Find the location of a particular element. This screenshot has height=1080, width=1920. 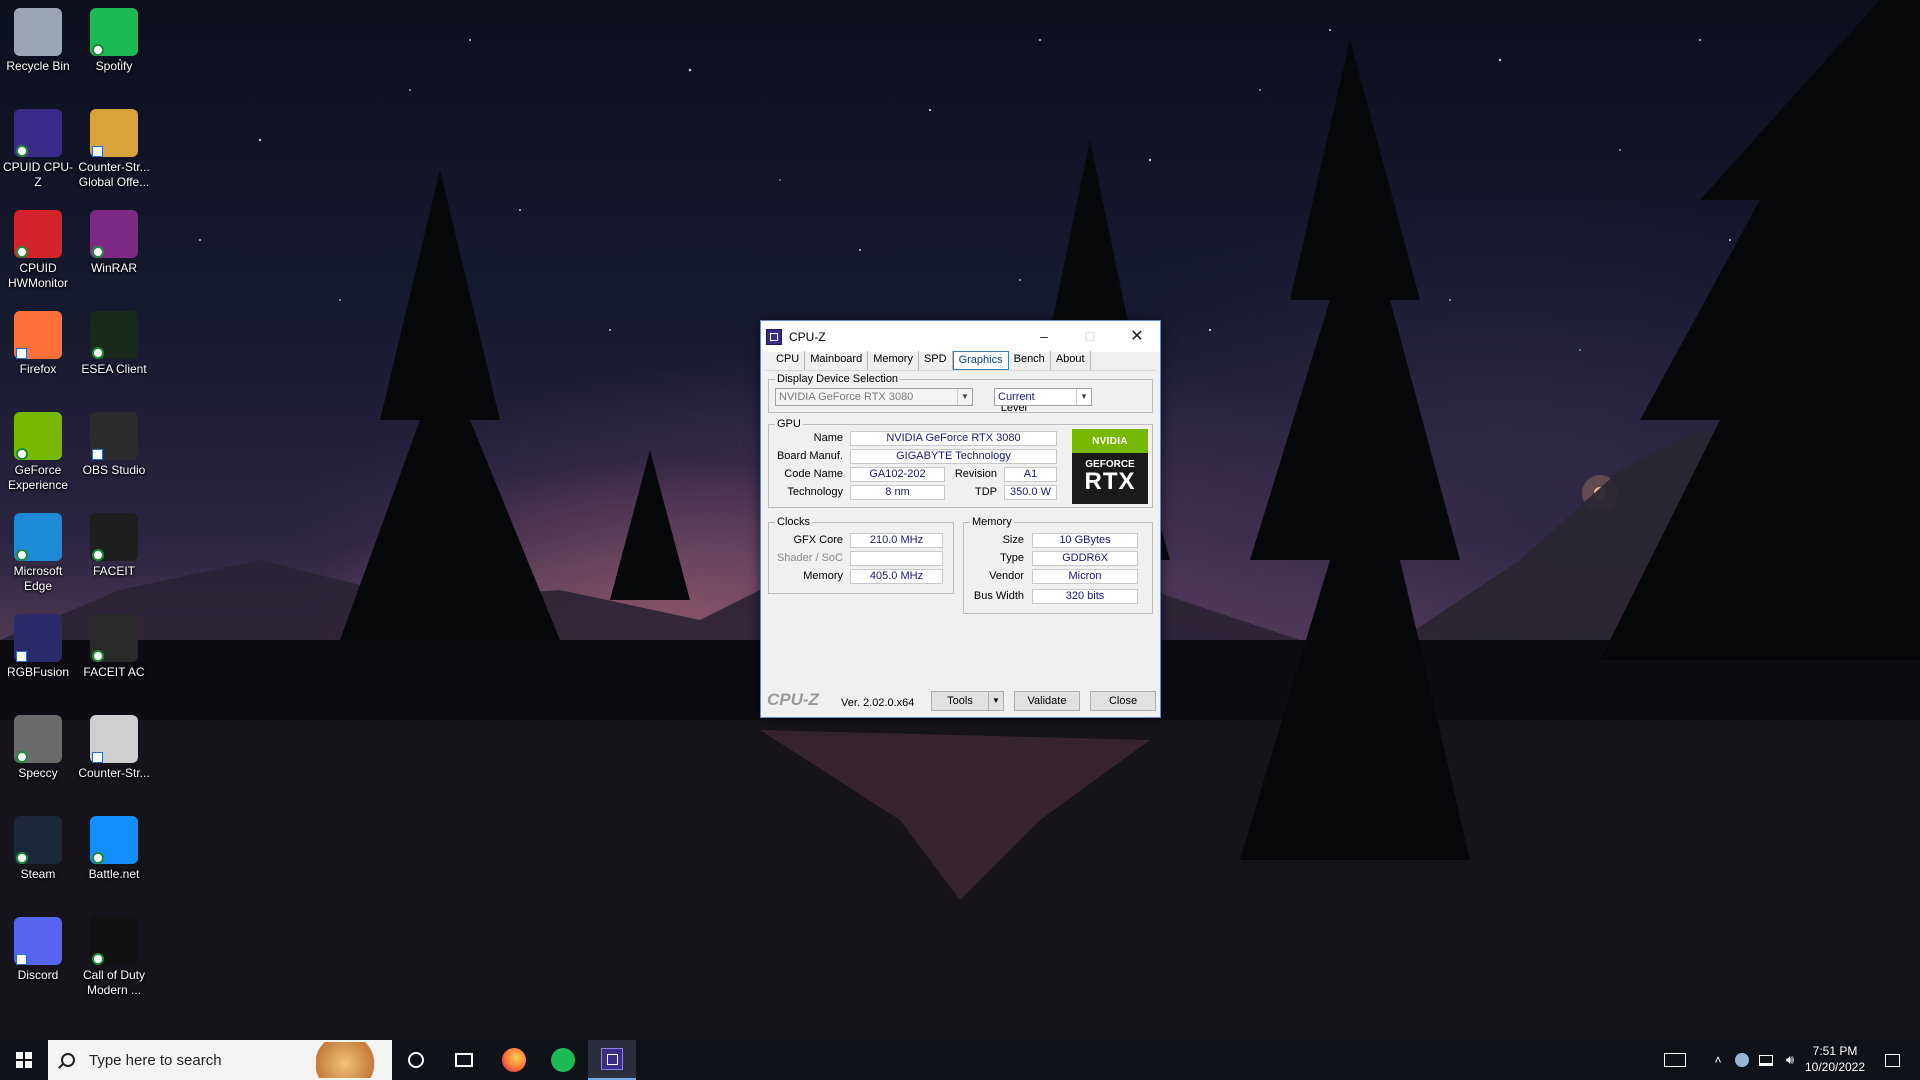

desktop-icon-steam: Steam is located at coordinates (38, 845).